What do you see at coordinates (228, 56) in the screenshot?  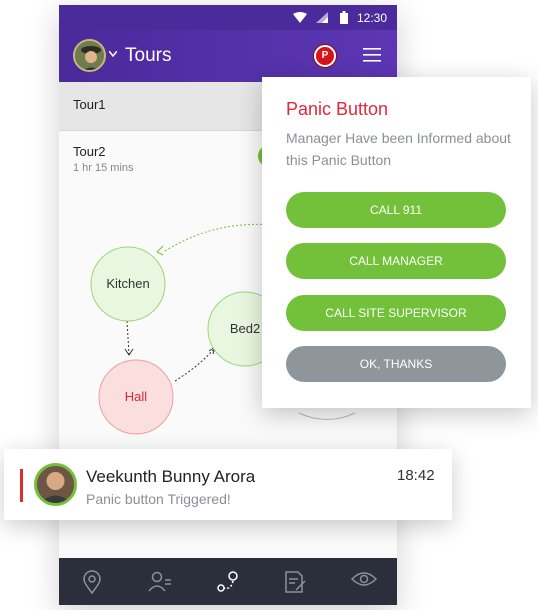 I see `app-bar: Tours P` at bounding box center [228, 56].